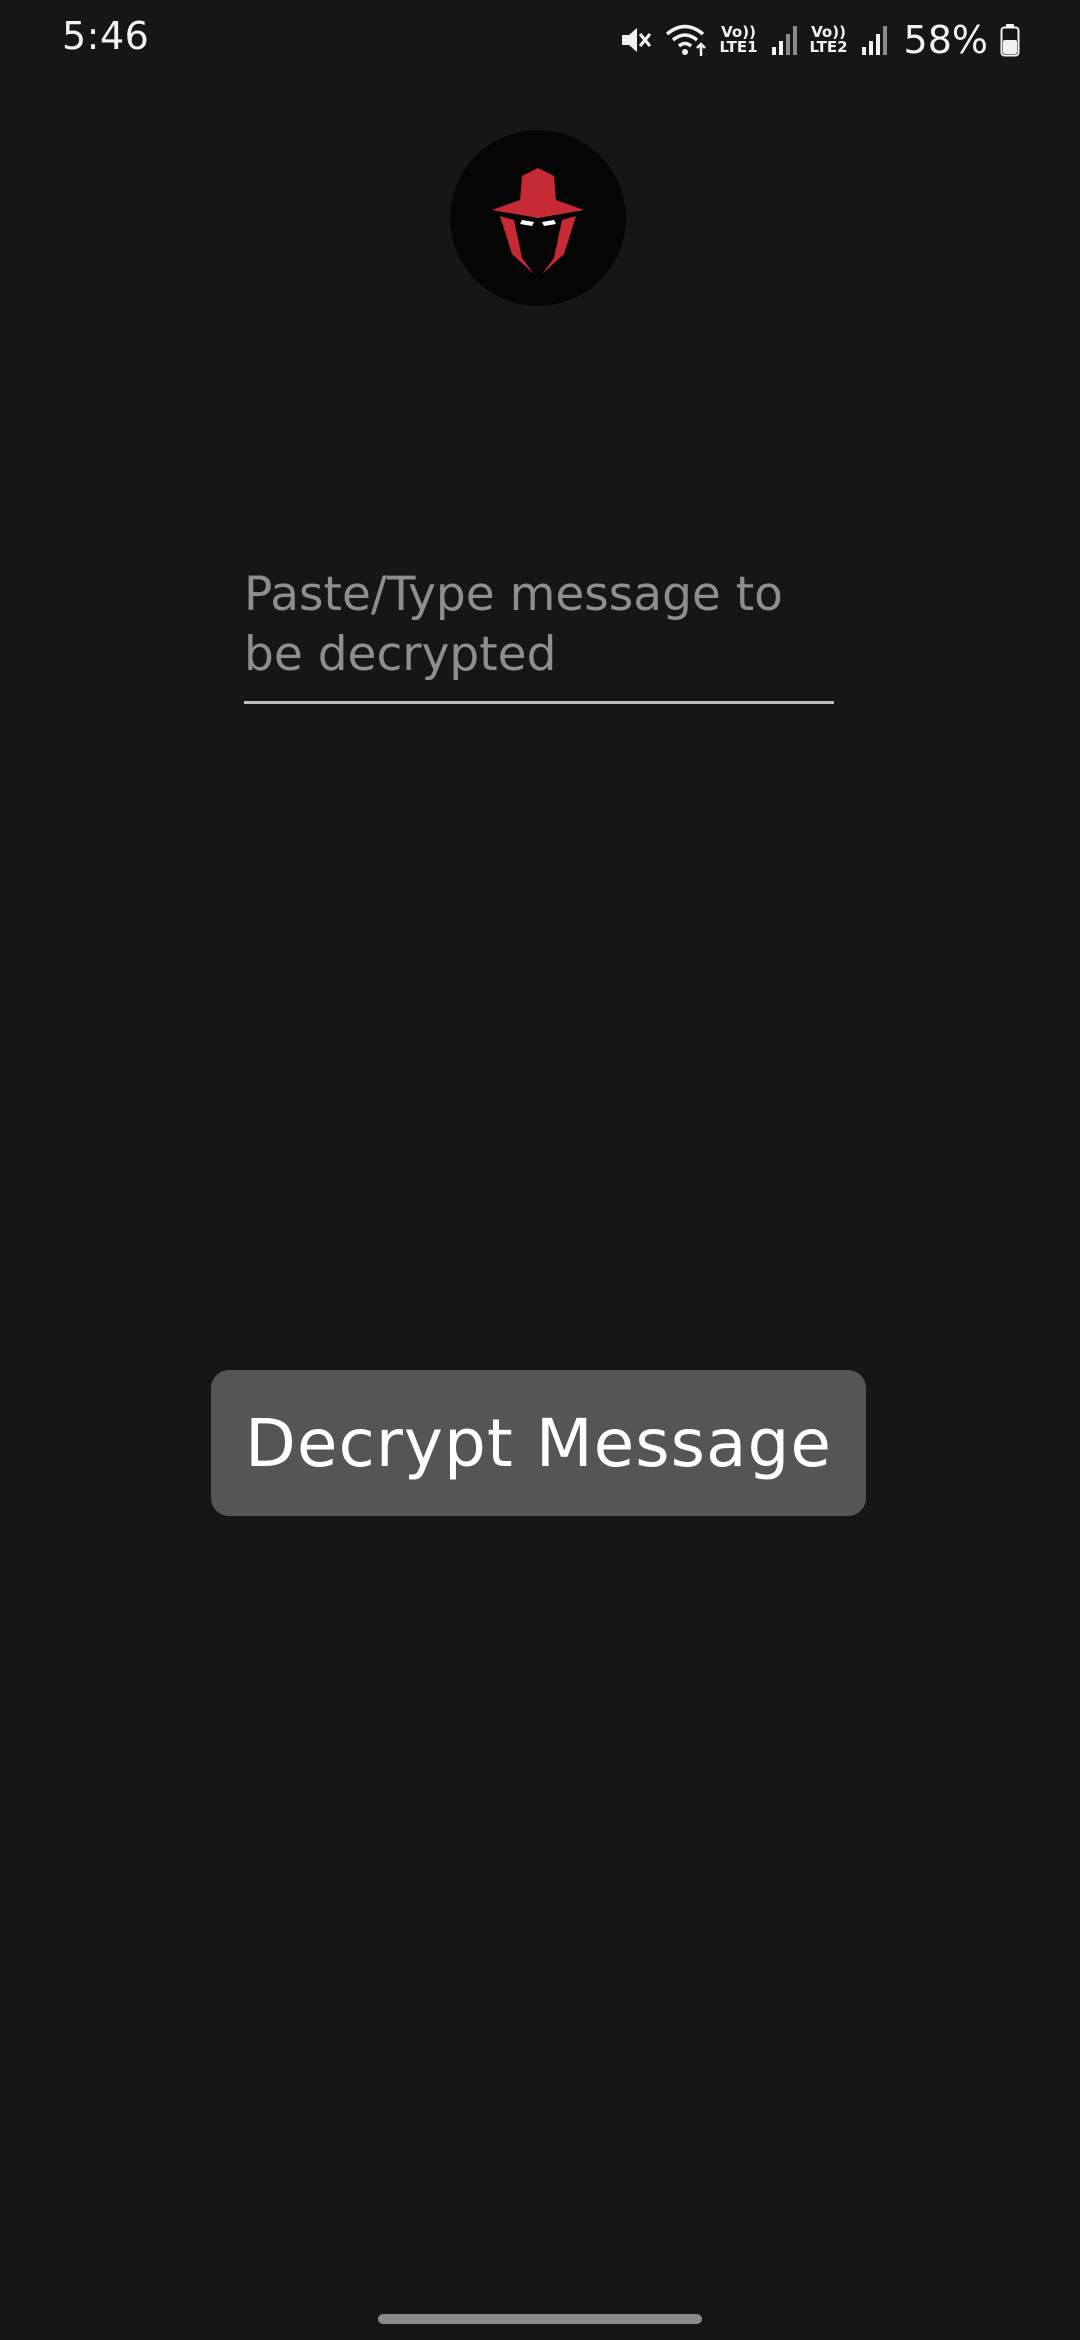 This screenshot has height=2340, width=1080. Describe the element at coordinates (1010, 40) in the screenshot. I see `battery-icon` at that location.